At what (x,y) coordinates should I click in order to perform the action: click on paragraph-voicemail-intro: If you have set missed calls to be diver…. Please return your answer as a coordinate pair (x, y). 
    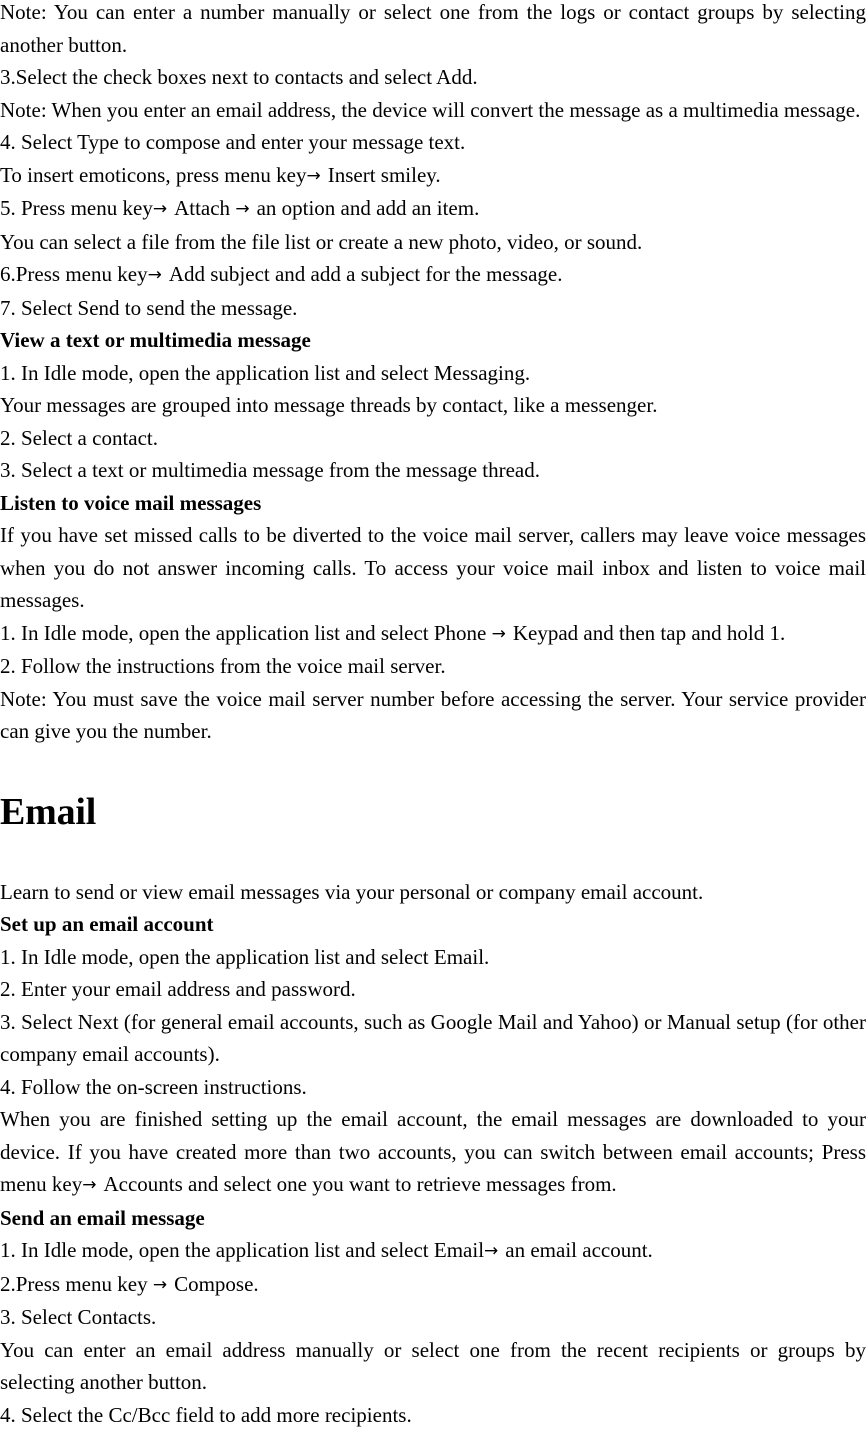
    Looking at the image, I should click on (433, 568).